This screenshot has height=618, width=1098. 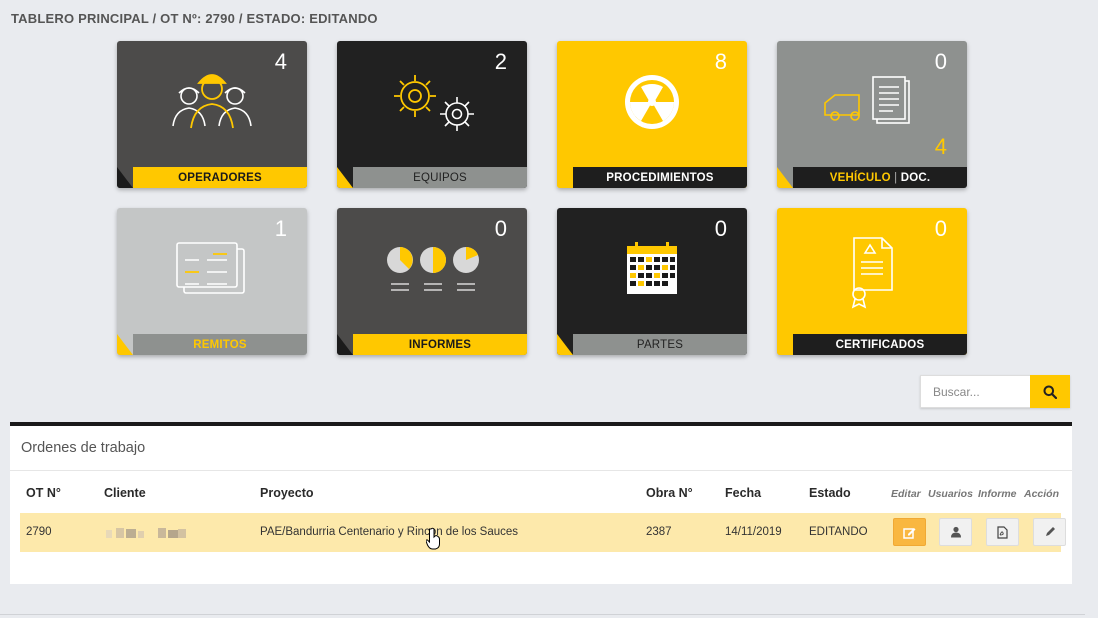 I want to click on cell-fecha: 14/11/2019, so click(x=753, y=532).